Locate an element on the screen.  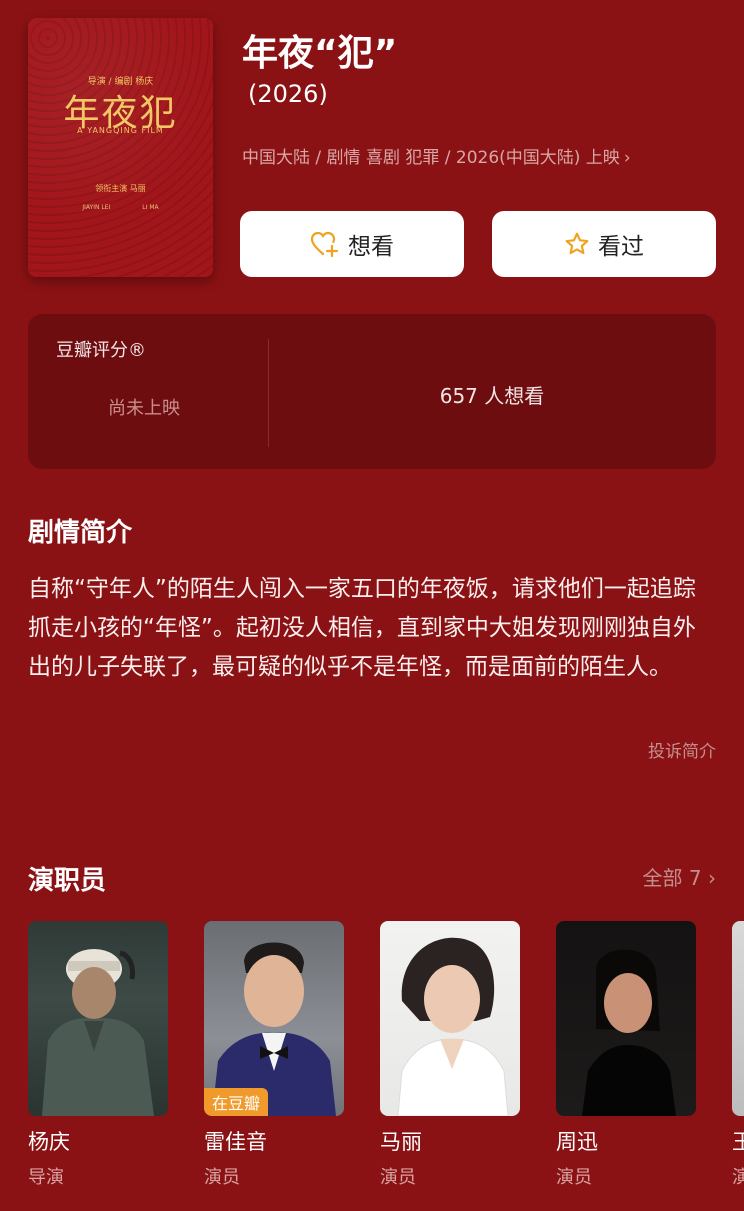
want-count: 657 人想看 is located at coordinates (492, 396).